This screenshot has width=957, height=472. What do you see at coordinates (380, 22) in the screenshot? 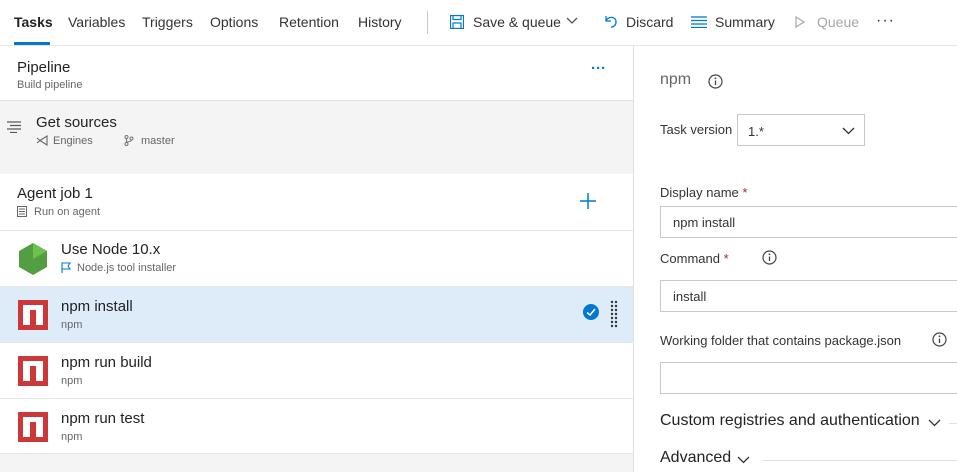
I see `tab-history: History` at bounding box center [380, 22].